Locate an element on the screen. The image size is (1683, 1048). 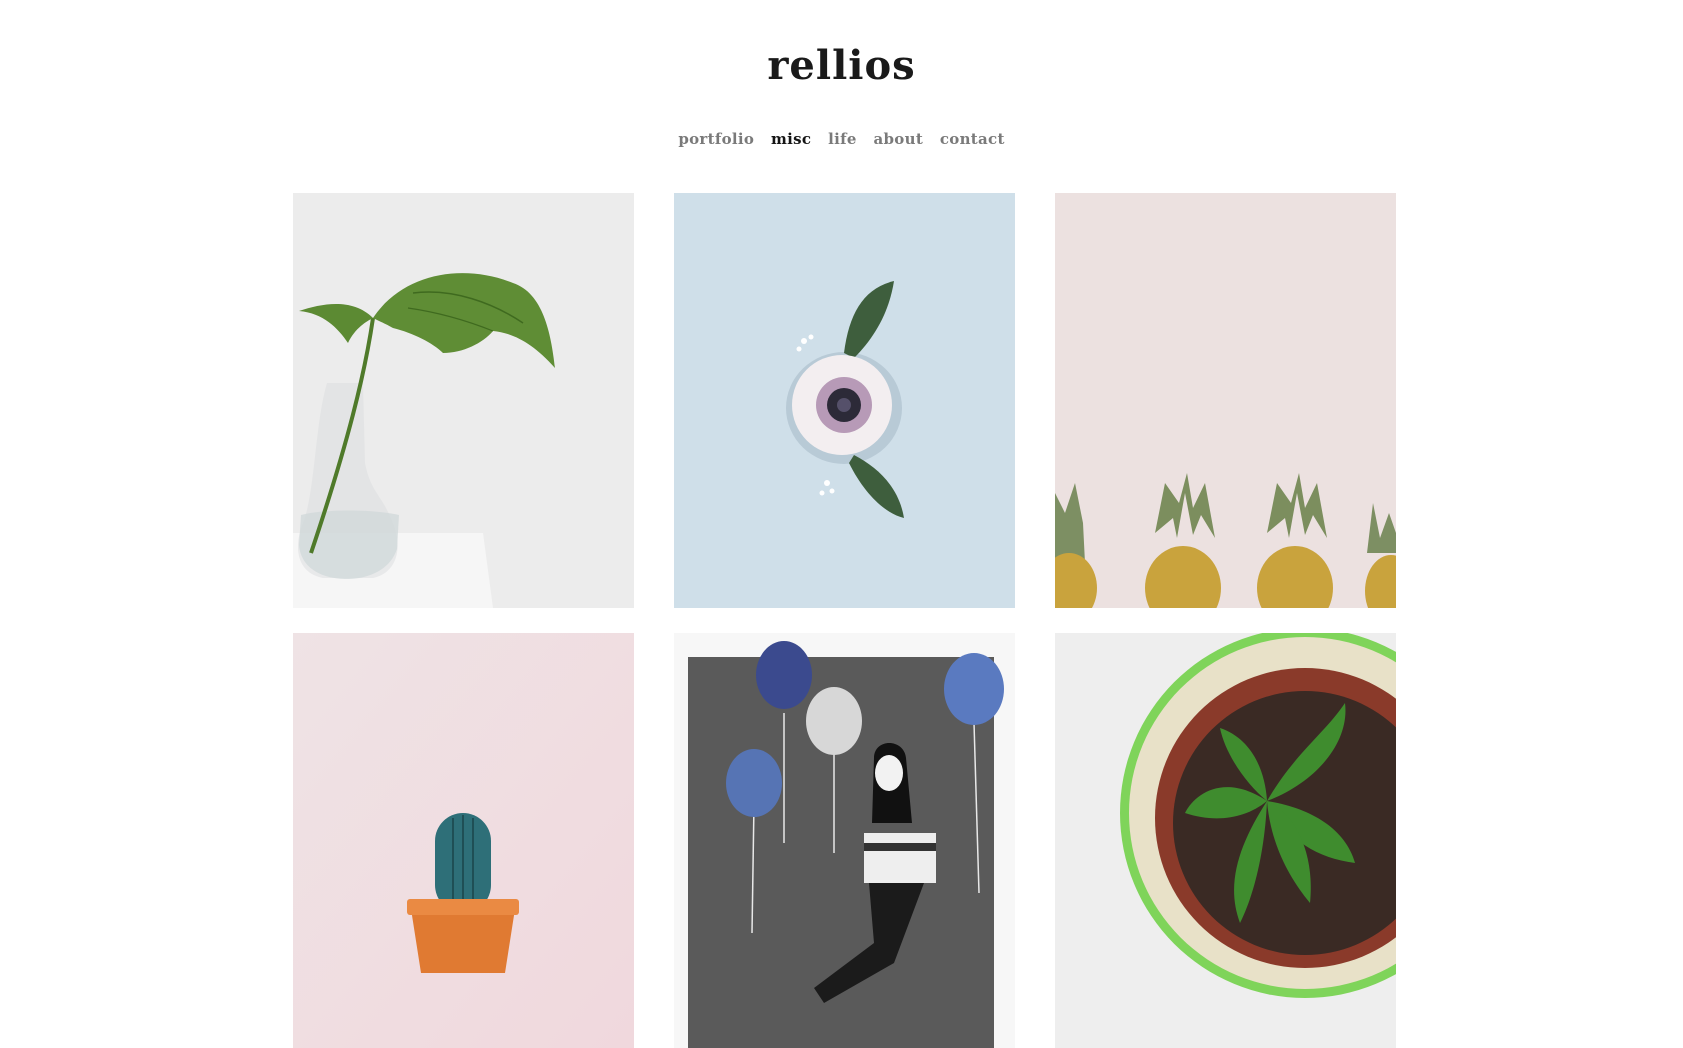
cactus-photo is located at coordinates (463, 840).